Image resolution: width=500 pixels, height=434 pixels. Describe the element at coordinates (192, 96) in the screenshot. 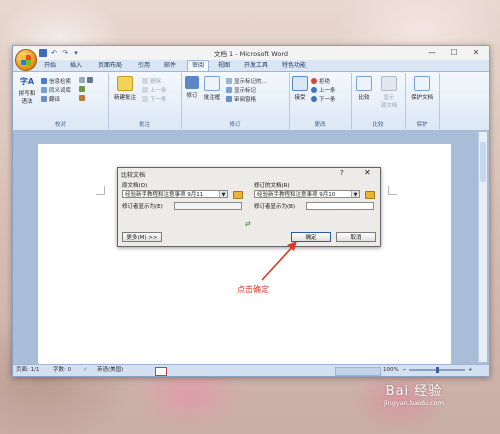

I see `track-changes-label: 修订` at that location.